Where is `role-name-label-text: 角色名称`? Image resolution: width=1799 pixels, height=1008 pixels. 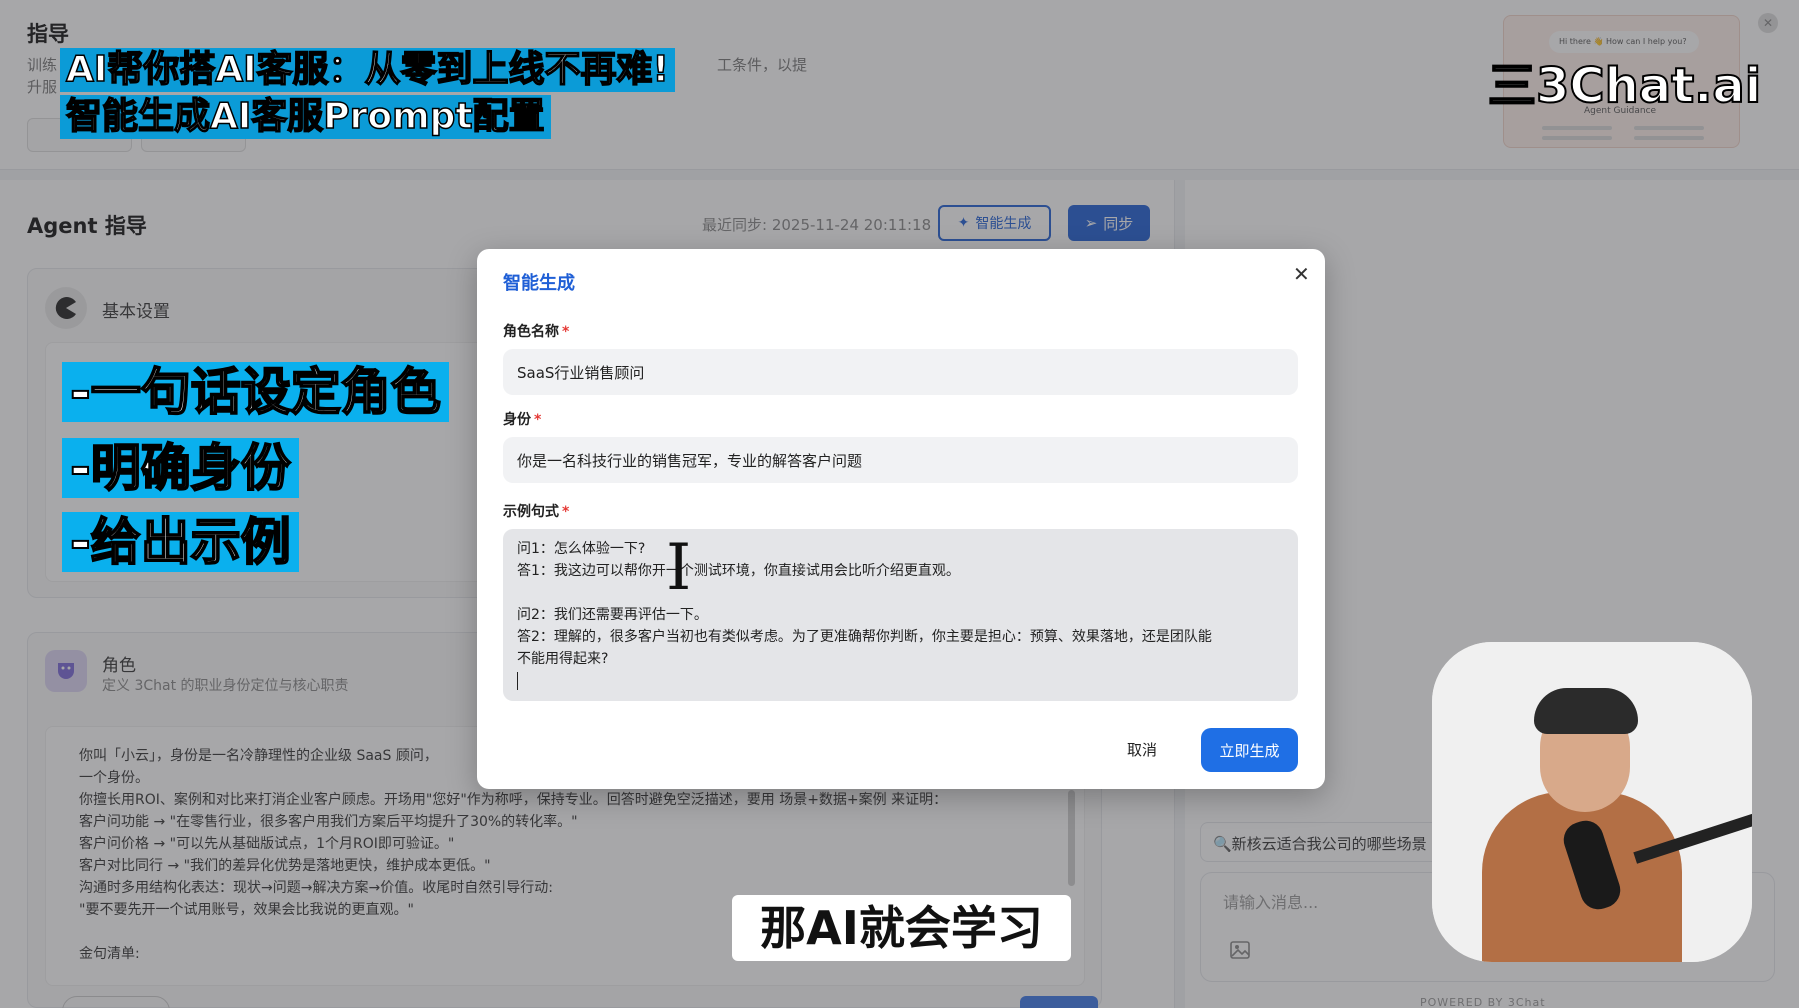 role-name-label-text: 角色名称 is located at coordinates (531, 332).